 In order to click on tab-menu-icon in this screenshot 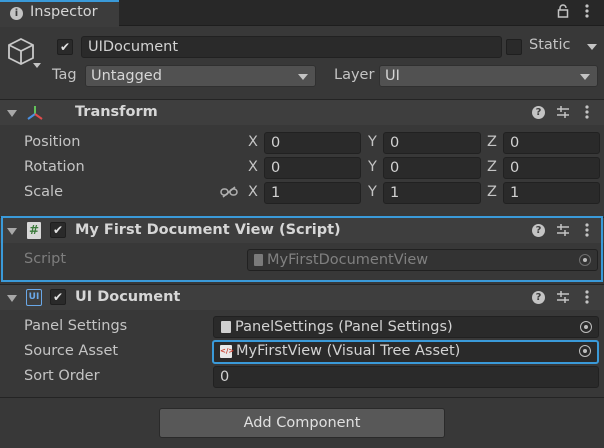, I will do `click(587, 11)`.